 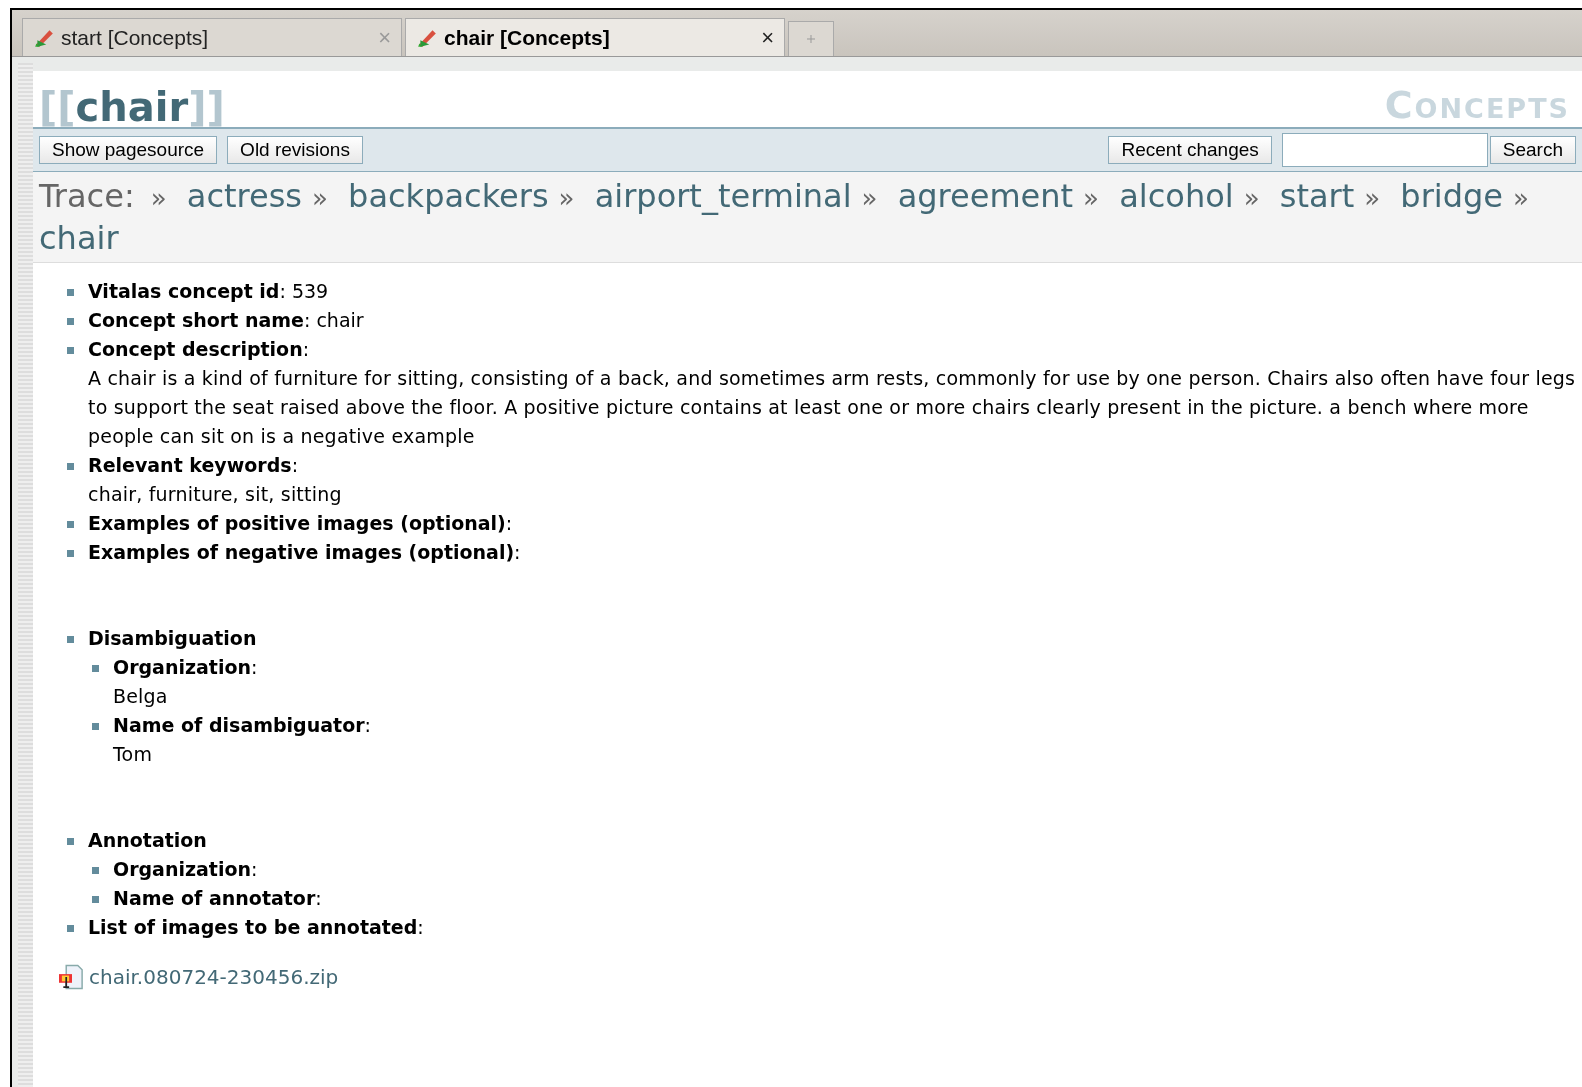 What do you see at coordinates (832, 407) in the screenshot?
I see `field-value: A chair is a kind of furniture for sitting, consisting of a back, and sometimes arm rests, commonly for use by one person. Chairs also often have four legs to support the seat raised above the floor. A positive picture contains at least one or more chairs clearly present in the picture. a bench where more people can sit on is a negative example` at bounding box center [832, 407].